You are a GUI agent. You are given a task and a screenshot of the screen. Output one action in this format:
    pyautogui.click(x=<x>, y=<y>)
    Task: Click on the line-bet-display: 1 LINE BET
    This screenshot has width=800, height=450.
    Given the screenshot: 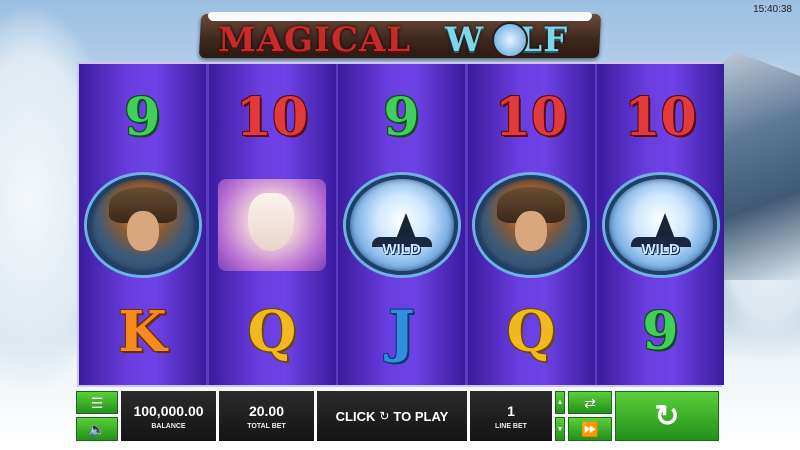 What is the action you would take?
    pyautogui.click(x=511, y=416)
    